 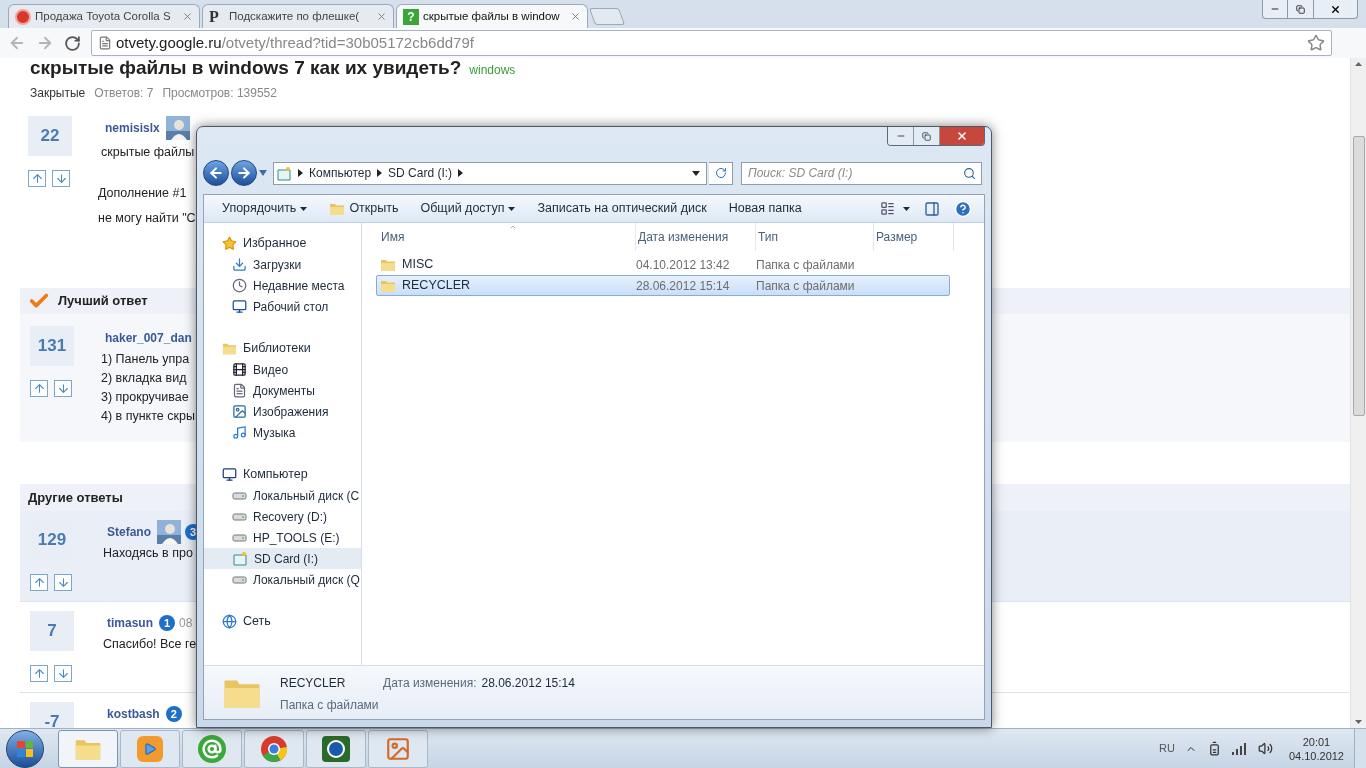 I want to click on refresh-button, so click(x=721, y=173).